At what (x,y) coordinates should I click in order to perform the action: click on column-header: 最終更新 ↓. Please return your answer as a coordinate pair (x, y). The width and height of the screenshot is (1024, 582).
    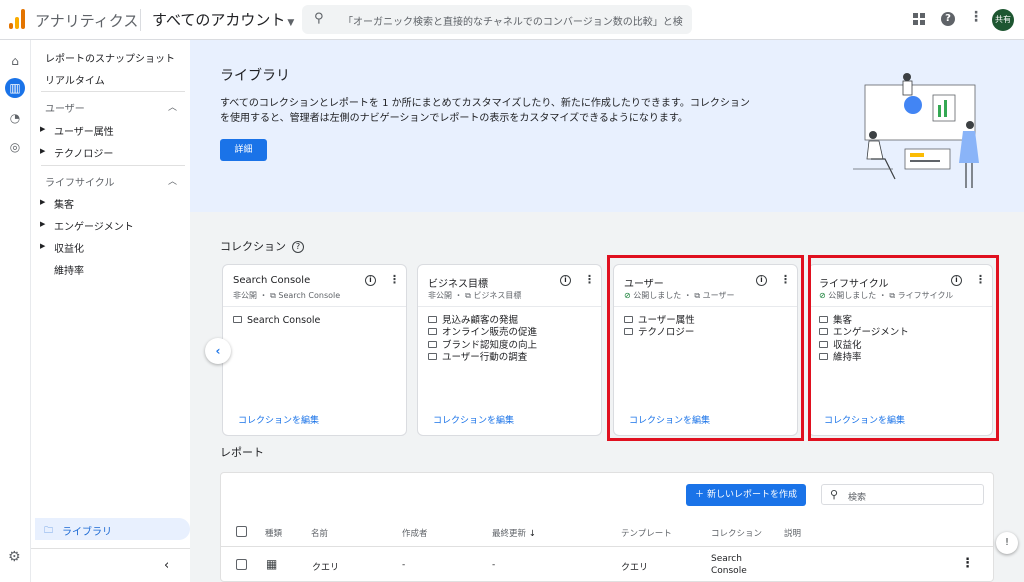
    Looking at the image, I should click on (514, 533).